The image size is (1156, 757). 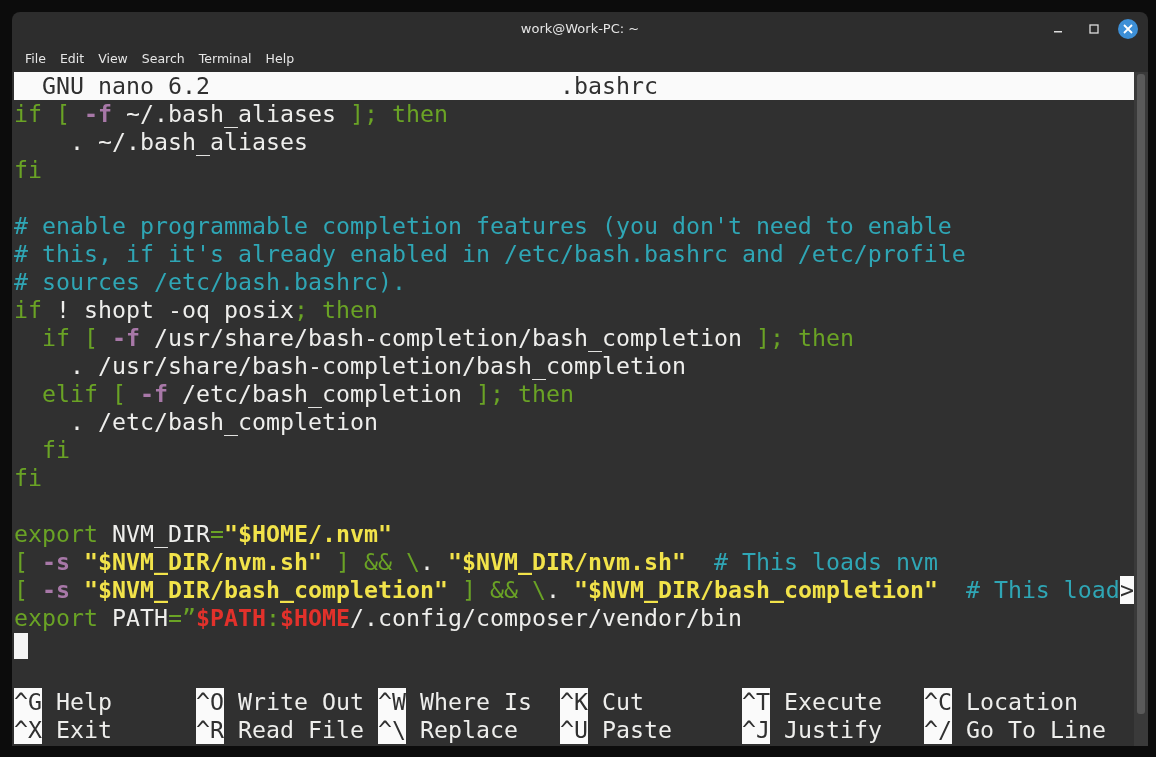 What do you see at coordinates (231, 114) in the screenshot?
I see `code-line: if [ -f ~/.bash_aliases ]; then` at bounding box center [231, 114].